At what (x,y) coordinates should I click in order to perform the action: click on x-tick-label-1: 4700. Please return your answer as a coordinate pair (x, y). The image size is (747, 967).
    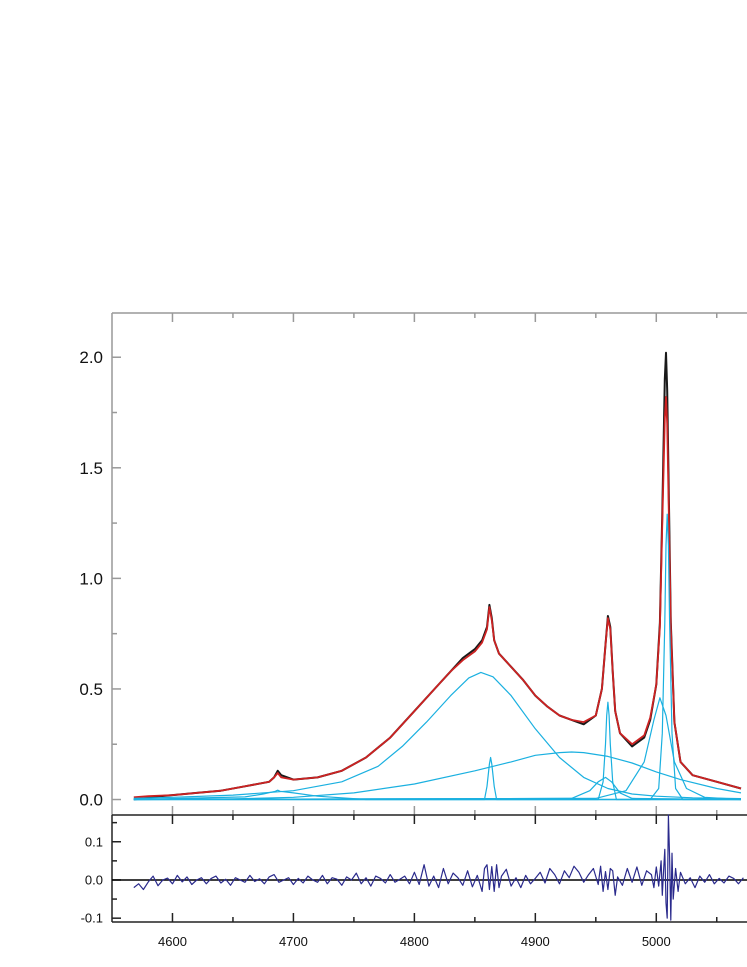
    Looking at the image, I should click on (293, 941).